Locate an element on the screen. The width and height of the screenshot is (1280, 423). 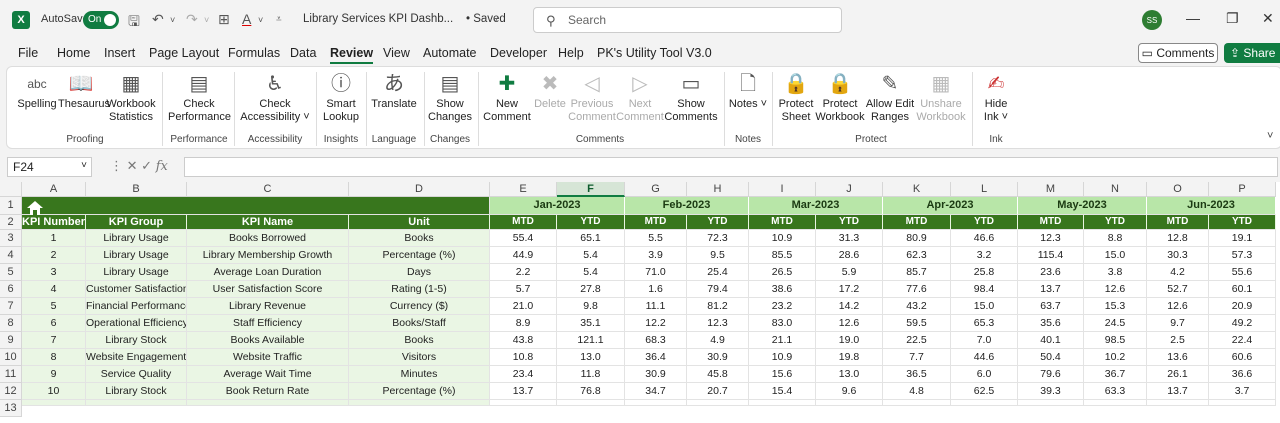
table-cell: 31.3 is located at coordinates (849, 238).